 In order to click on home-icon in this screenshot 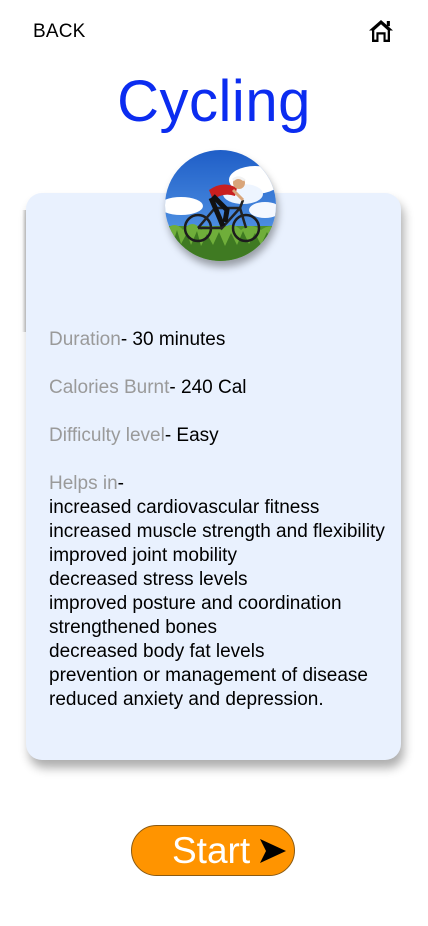, I will do `click(381, 31)`.